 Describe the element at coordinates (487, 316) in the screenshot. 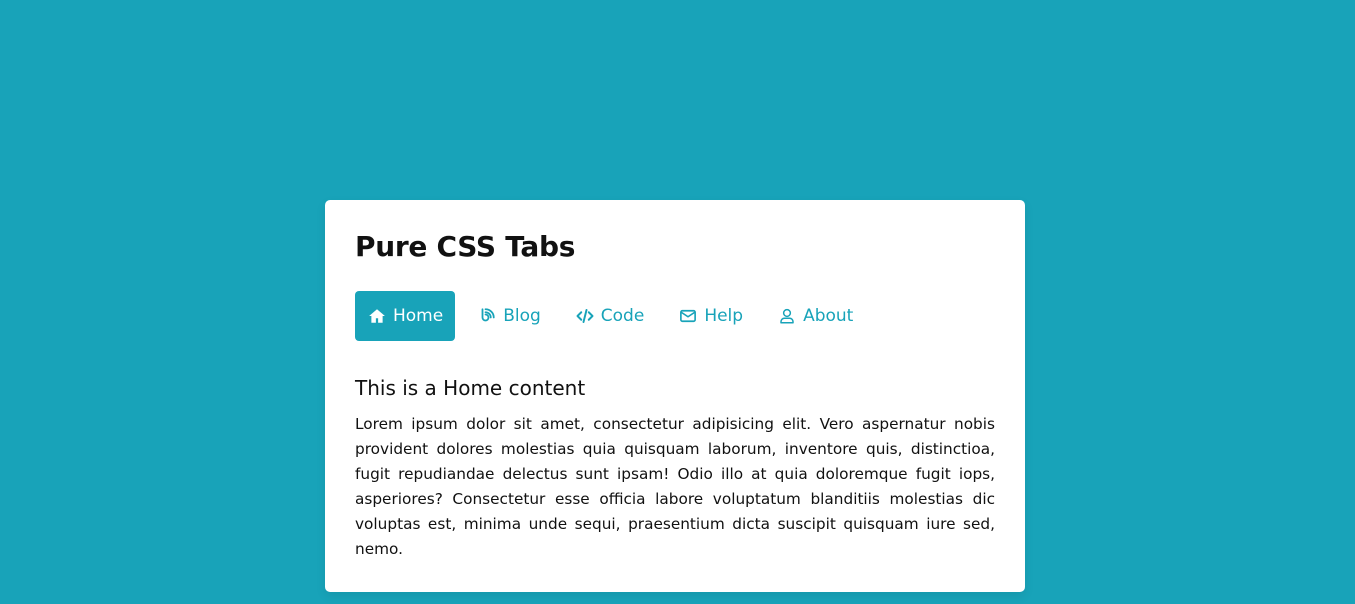

I see `rss-icon` at that location.